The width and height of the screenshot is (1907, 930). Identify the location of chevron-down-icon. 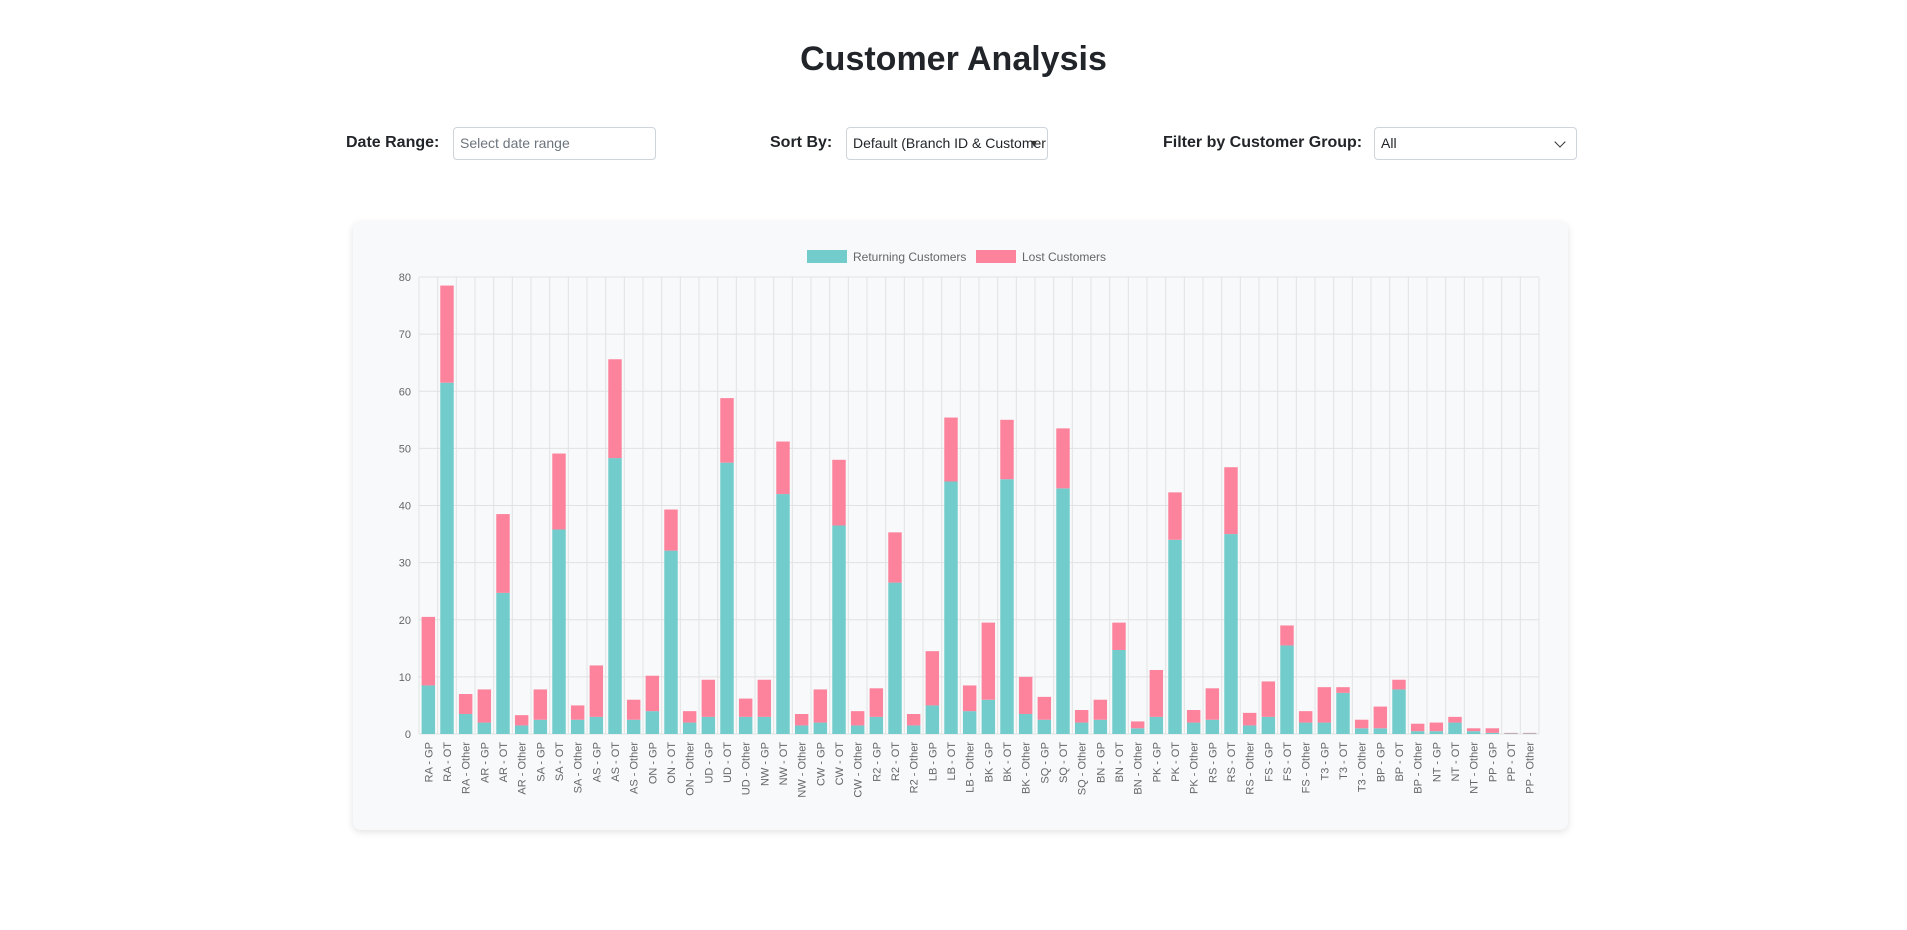
(1560, 142).